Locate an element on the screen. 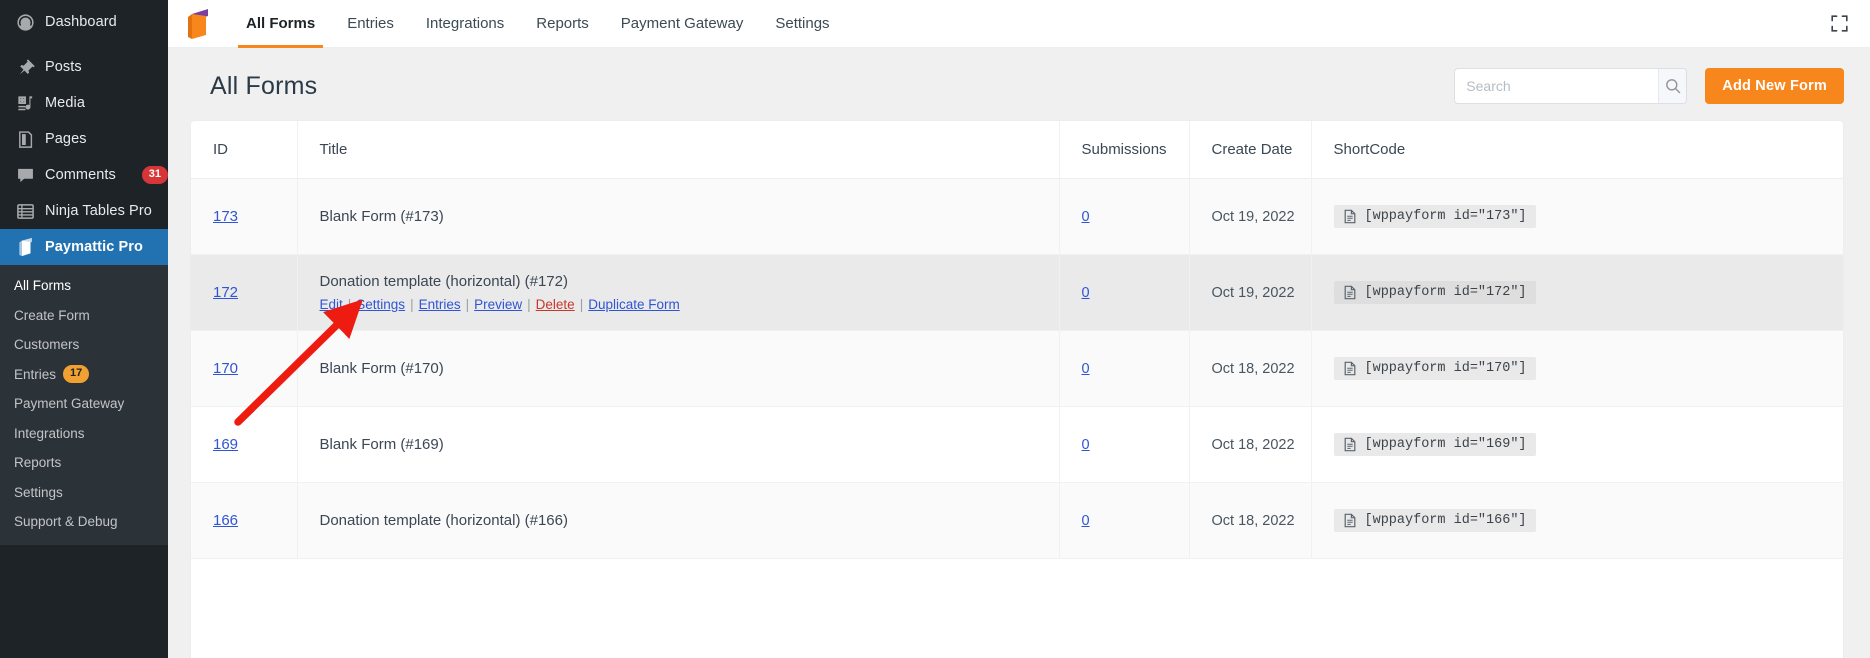  cell-shortcode: [wppayform id="172"] is located at coordinates (1577, 292).